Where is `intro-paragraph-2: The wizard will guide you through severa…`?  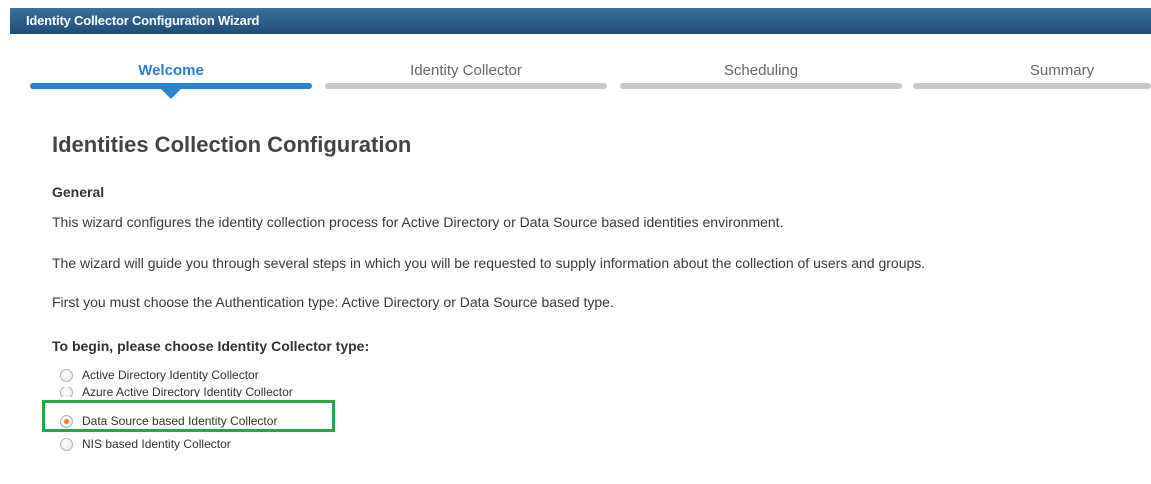
intro-paragraph-2: The wizard will guide you through severa… is located at coordinates (489, 263).